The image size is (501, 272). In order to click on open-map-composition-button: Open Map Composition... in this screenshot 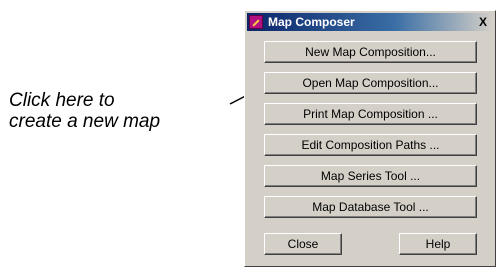, I will do `click(370, 83)`.